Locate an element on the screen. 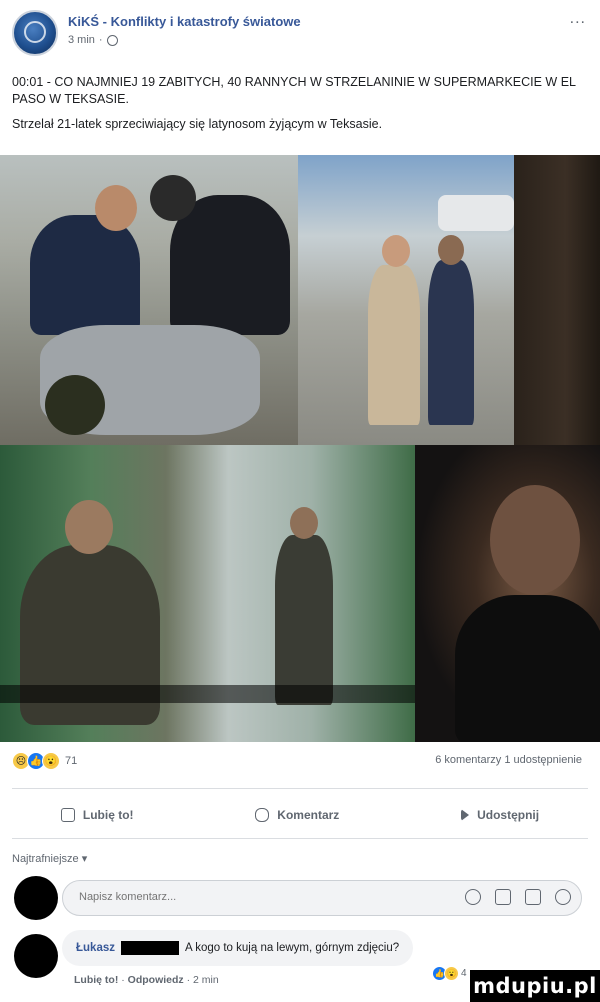 The width and height of the screenshot is (600, 1002). comment-sort-dropdown: Najtrafniejsze ▾ is located at coordinates (49, 858).